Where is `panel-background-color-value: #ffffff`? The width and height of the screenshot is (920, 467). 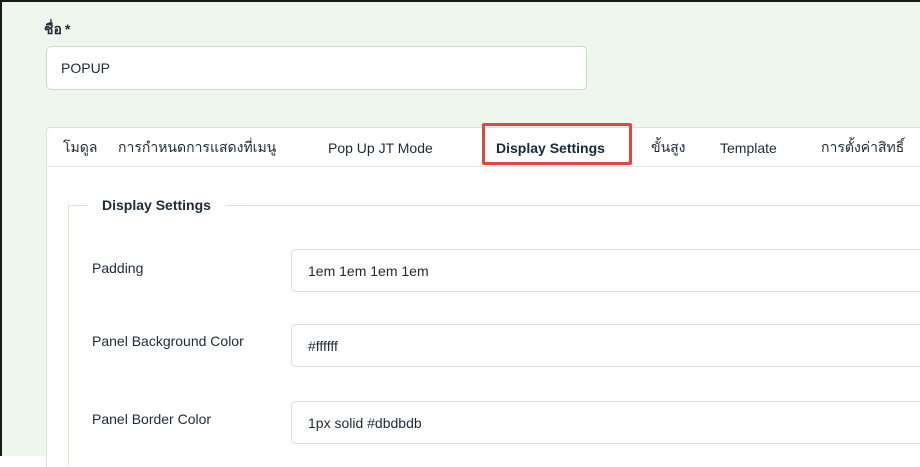 panel-background-color-value: #ffffff is located at coordinates (323, 345).